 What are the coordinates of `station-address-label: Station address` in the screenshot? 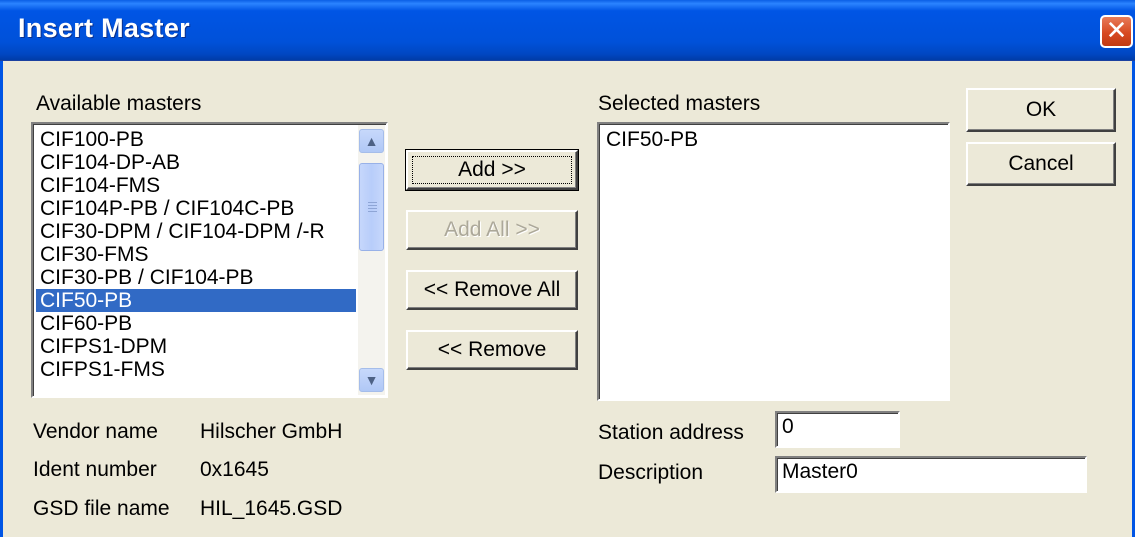 It's located at (671, 432).